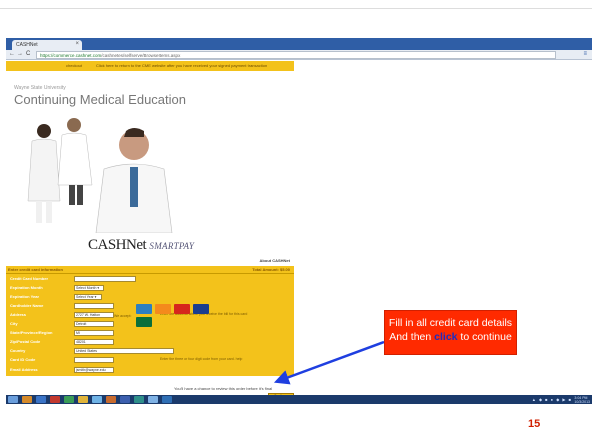 This screenshot has height=445, width=592. Describe the element at coordinates (94, 370) in the screenshot. I see `email-input: jsmith@wayne.edu` at that location.